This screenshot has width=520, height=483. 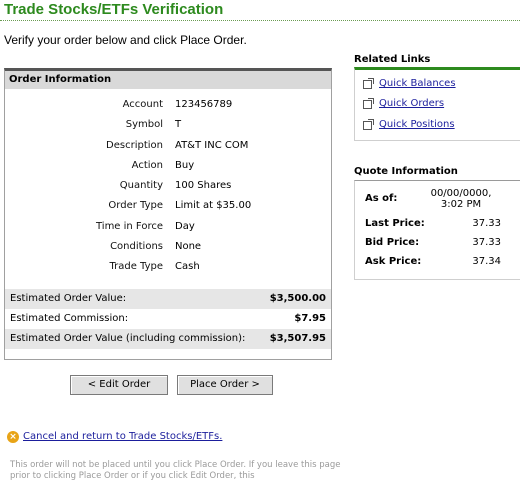 I want to click on summary-label: Estimated Commission:, so click(x=69, y=318).